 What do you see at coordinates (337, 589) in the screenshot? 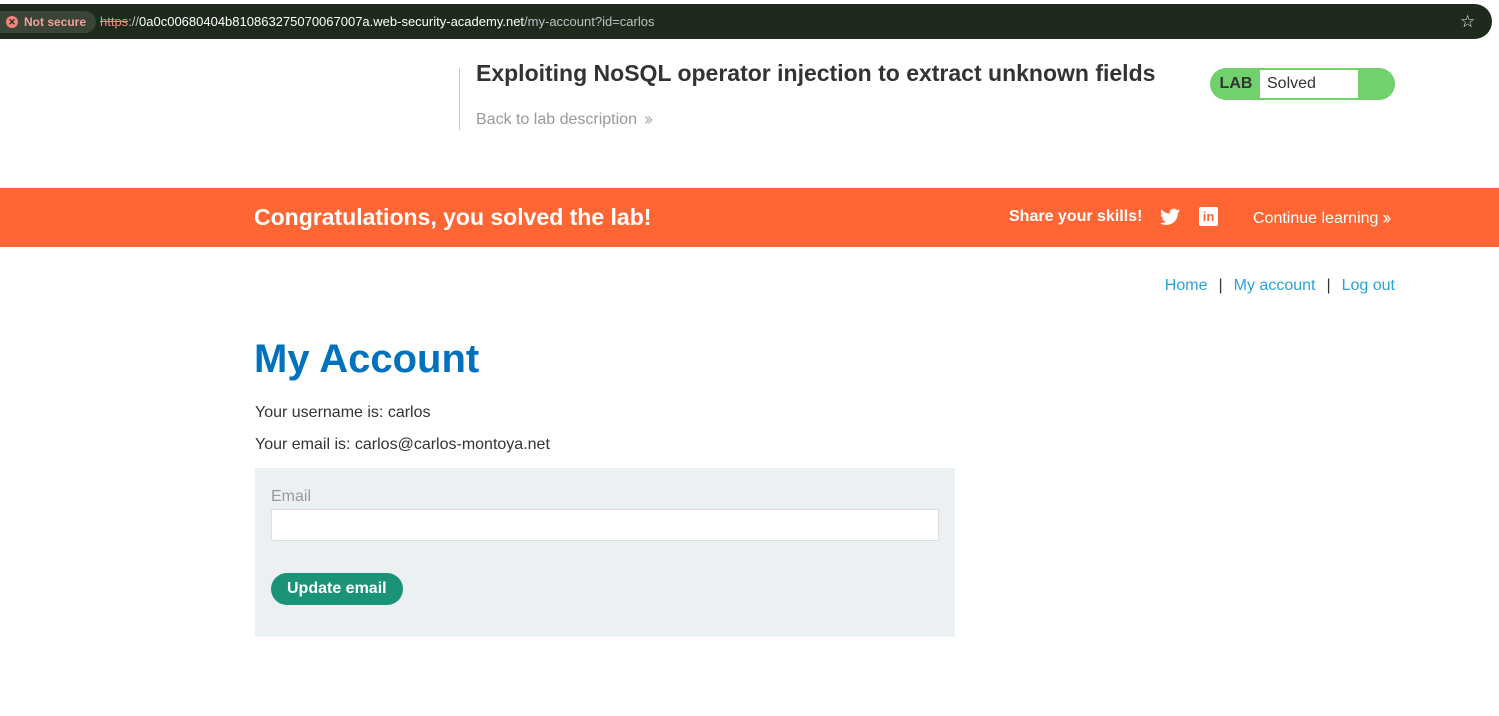
I see `update-email-button: Update email` at bounding box center [337, 589].